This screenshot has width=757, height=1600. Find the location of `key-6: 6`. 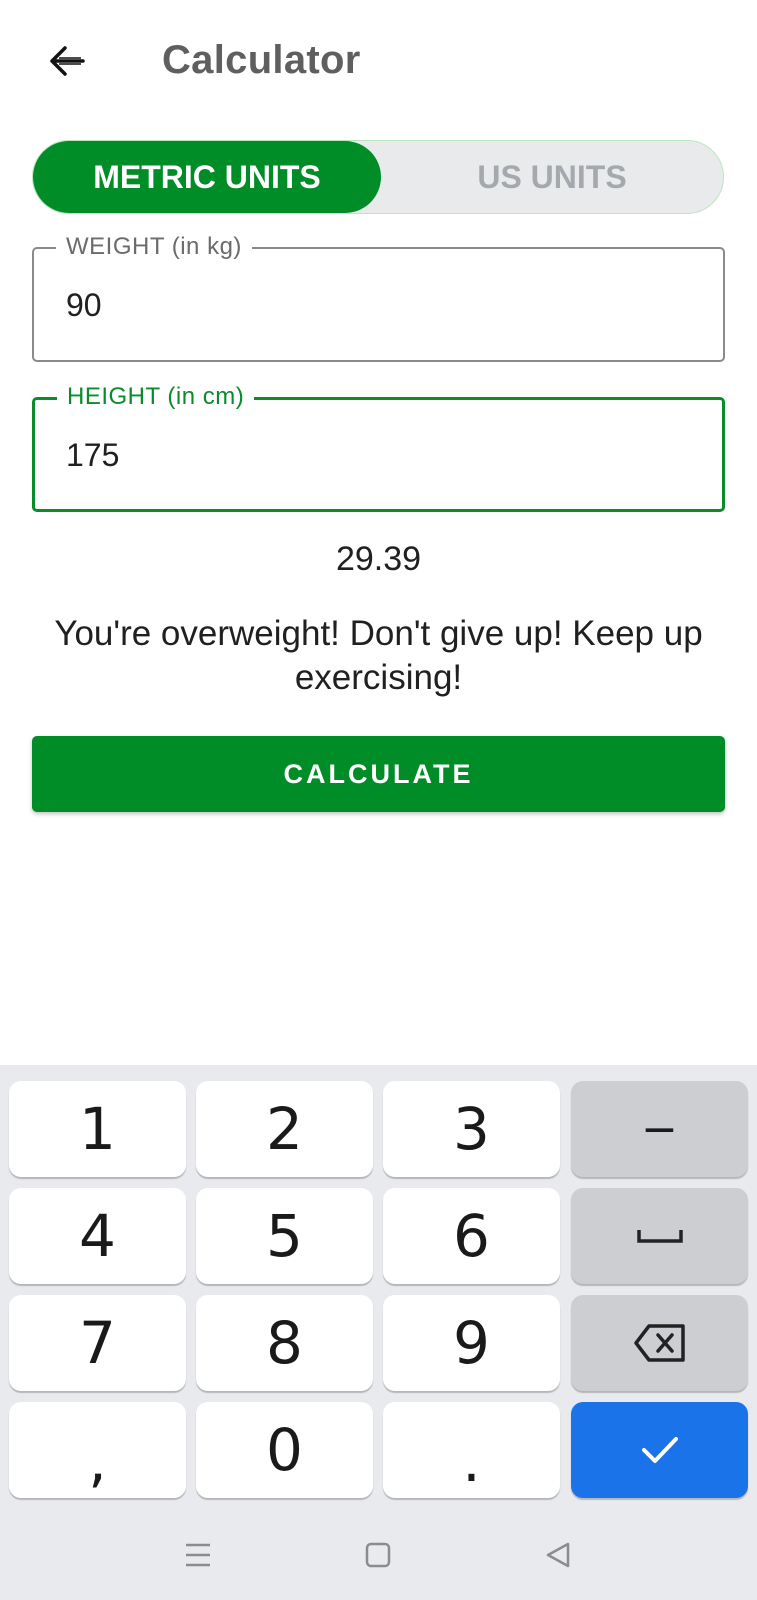

key-6: 6 is located at coordinates (471, 1236).